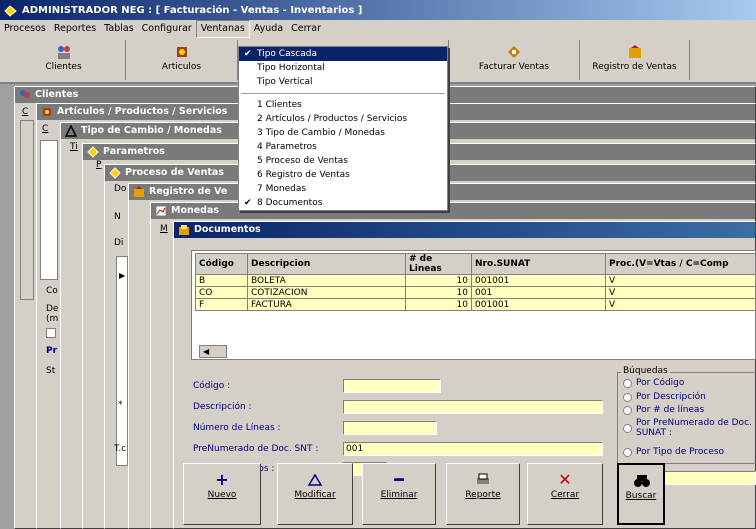  What do you see at coordinates (237, 428) in the screenshot?
I see `lineas-label: Número de Líneas :` at bounding box center [237, 428].